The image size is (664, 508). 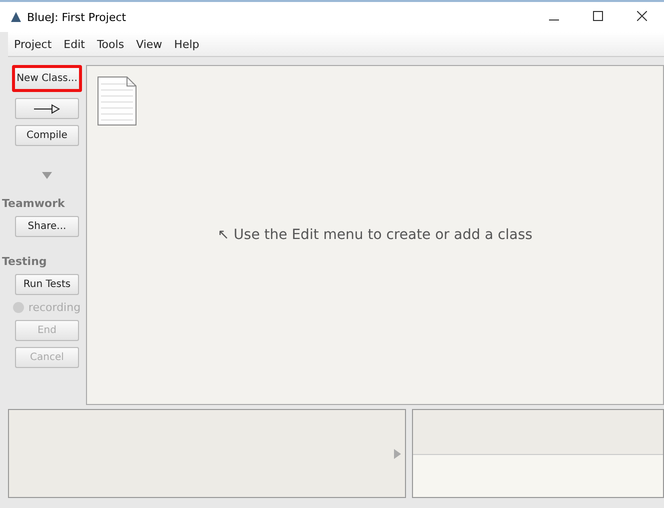 I want to click on menu-item: View, so click(x=149, y=44).